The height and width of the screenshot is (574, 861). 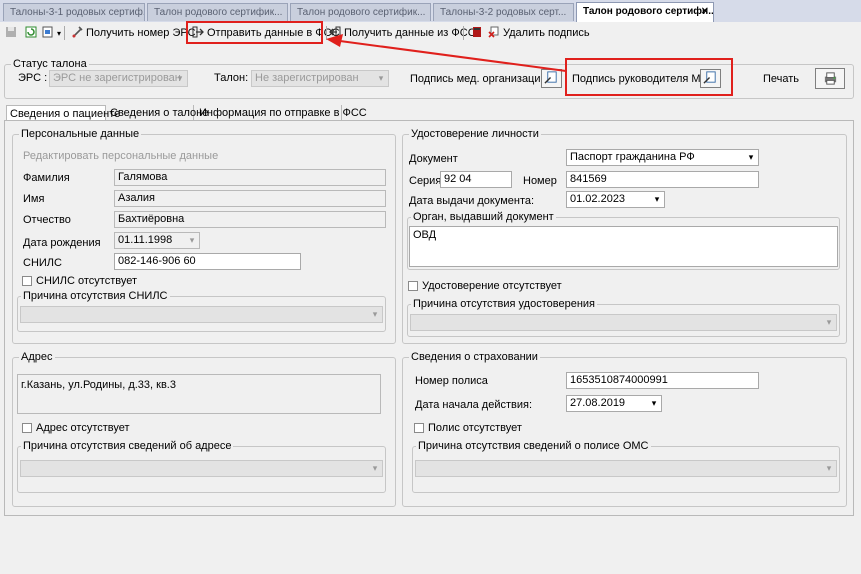 I want to click on number-value: 841569, so click(x=588, y=179).